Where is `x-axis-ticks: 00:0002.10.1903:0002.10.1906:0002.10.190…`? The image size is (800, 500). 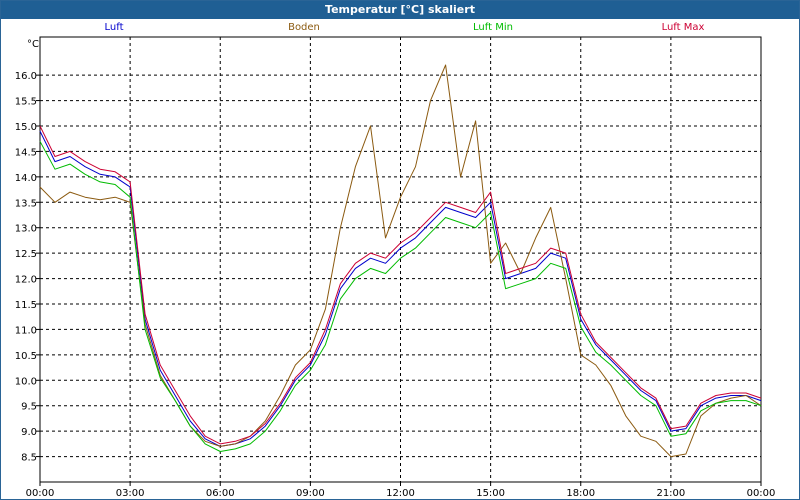 x-axis-ticks: 00:0002.10.1903:0002.10.1906:0002.10.190… is located at coordinates (401, 490).